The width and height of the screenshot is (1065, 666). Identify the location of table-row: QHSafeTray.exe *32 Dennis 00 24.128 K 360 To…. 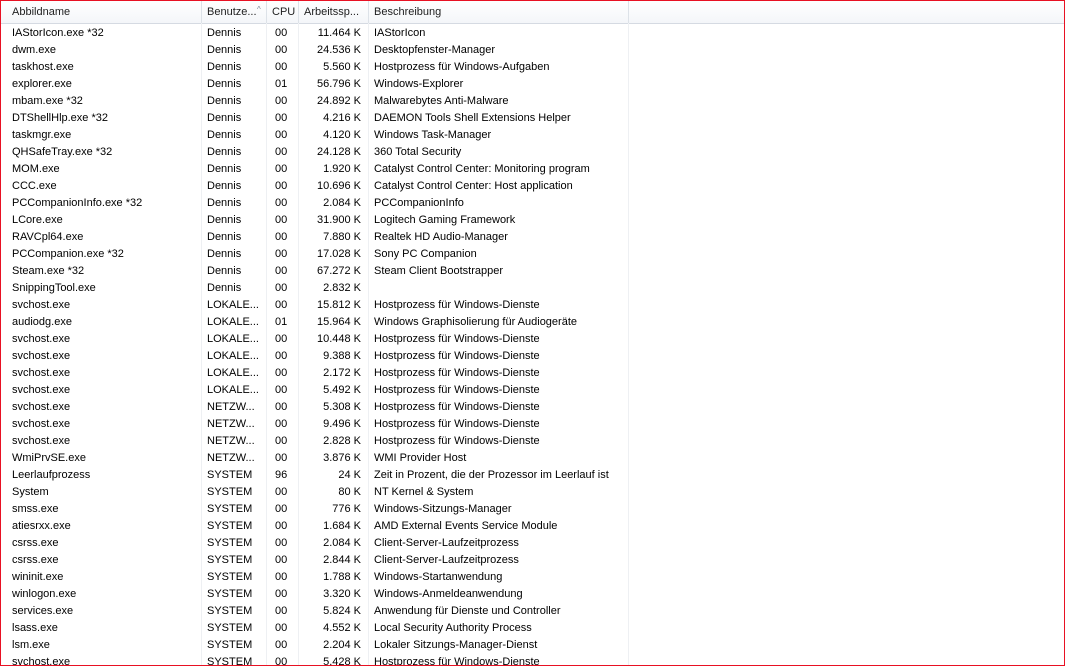
(532, 152).